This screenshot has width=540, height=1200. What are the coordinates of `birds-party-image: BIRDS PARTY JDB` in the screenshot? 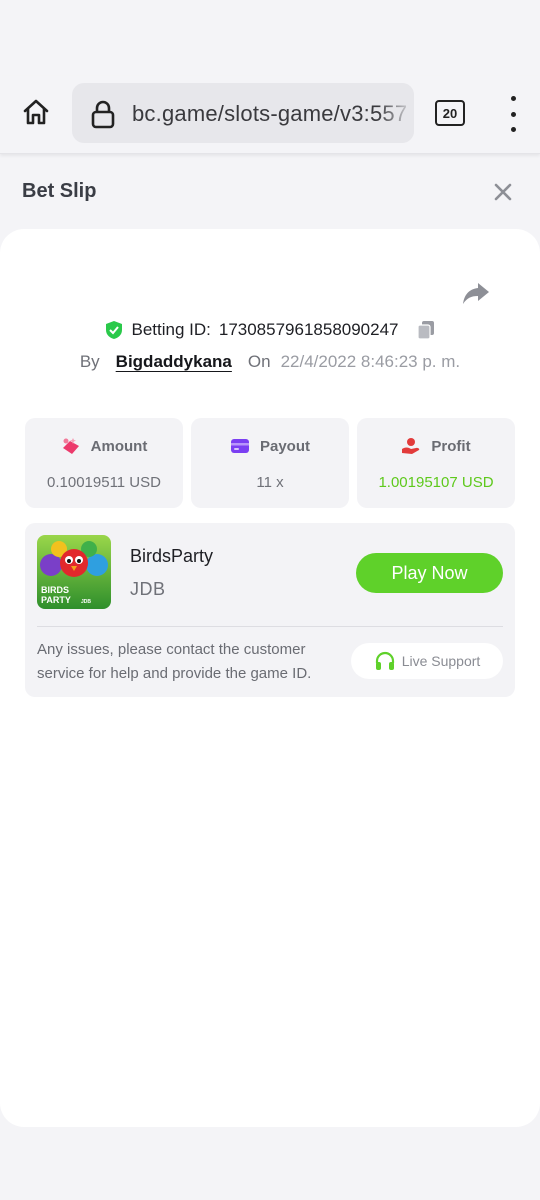 It's located at (74, 572).